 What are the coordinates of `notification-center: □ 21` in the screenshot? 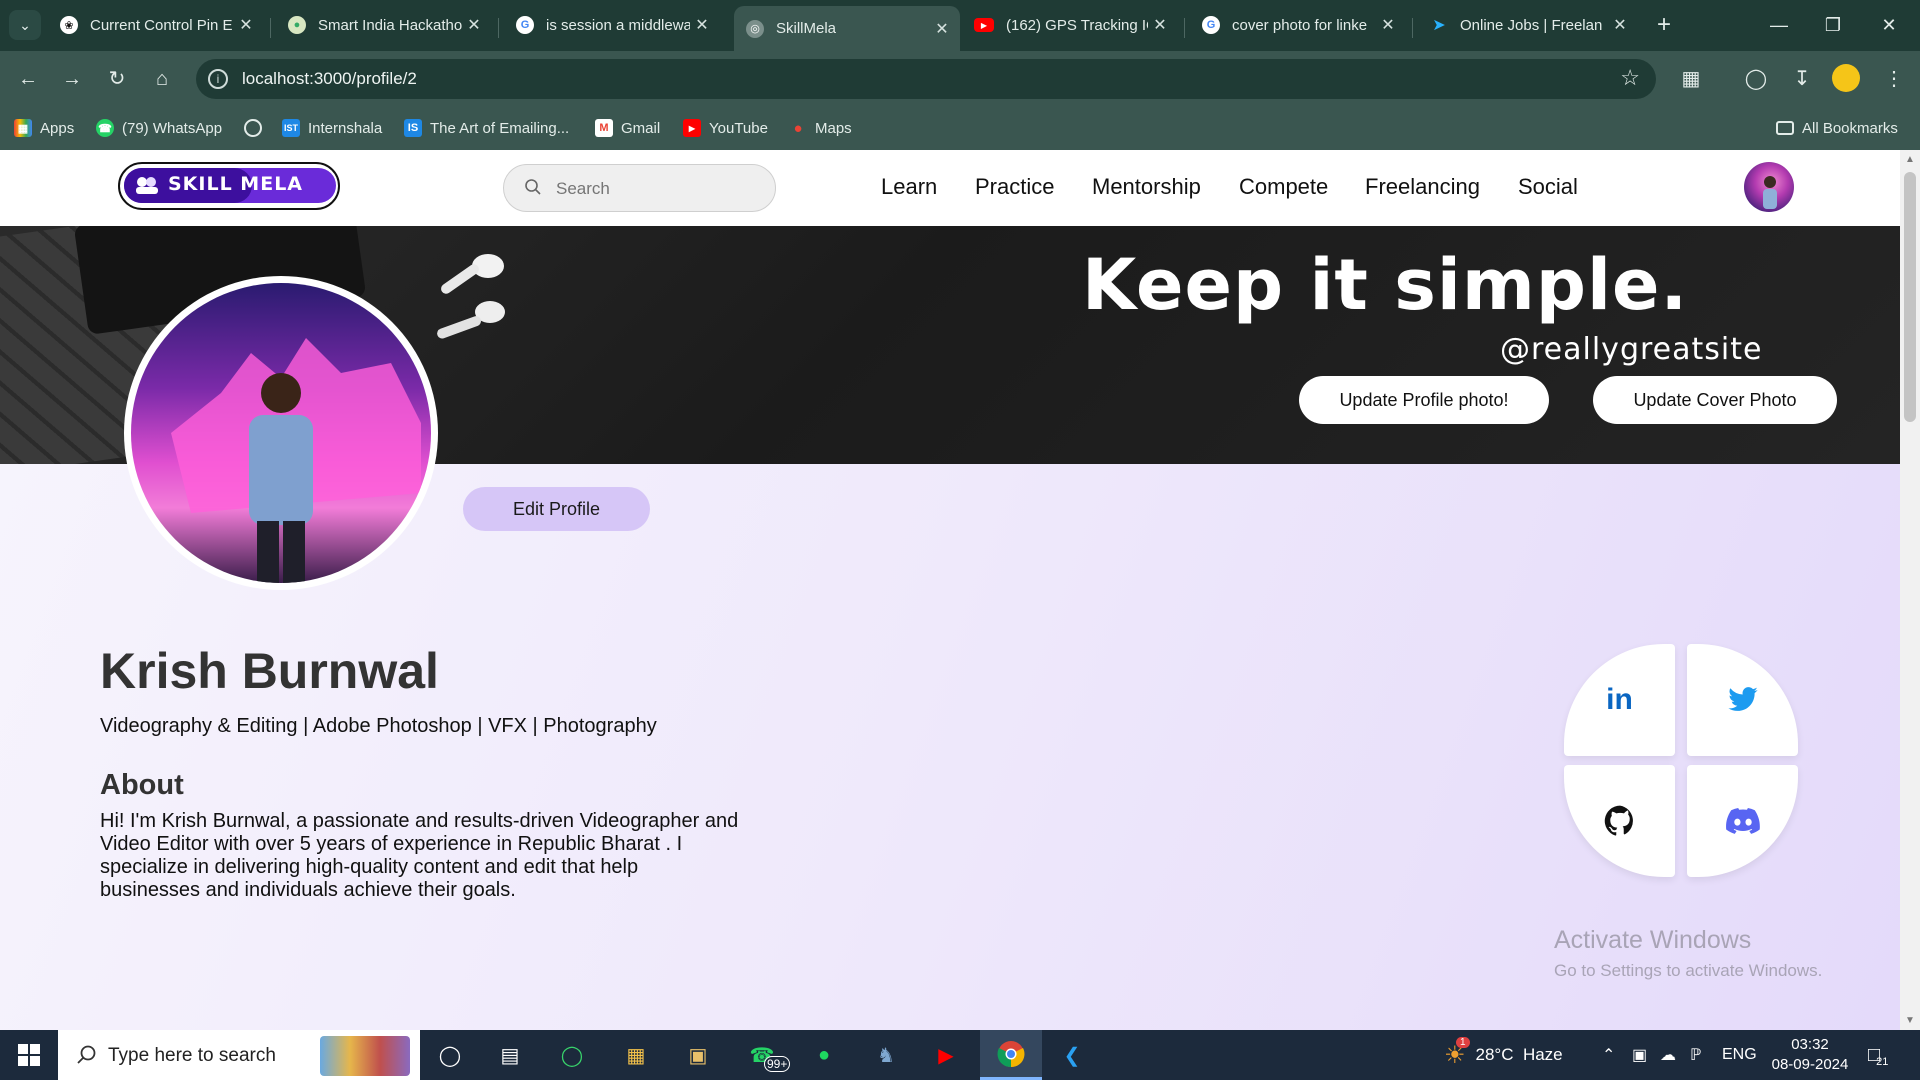 It's located at (1878, 1055).